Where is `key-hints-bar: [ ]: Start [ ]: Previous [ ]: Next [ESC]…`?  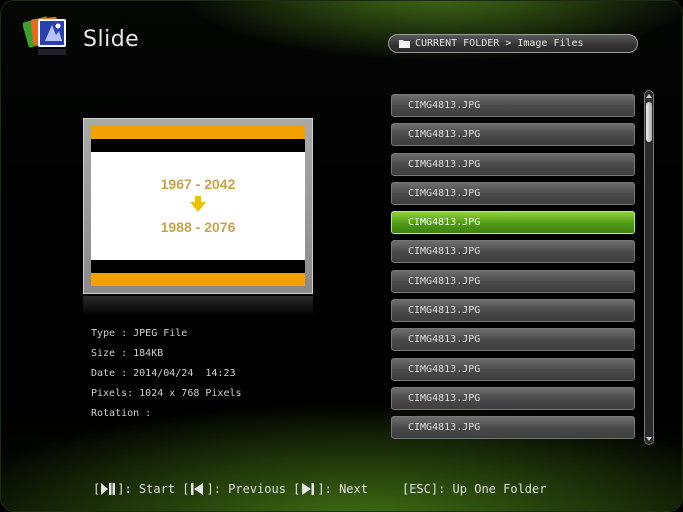 key-hints-bar: [ ]: Start [ ]: Previous [ ]: Next [ESC]… is located at coordinates (319, 489).